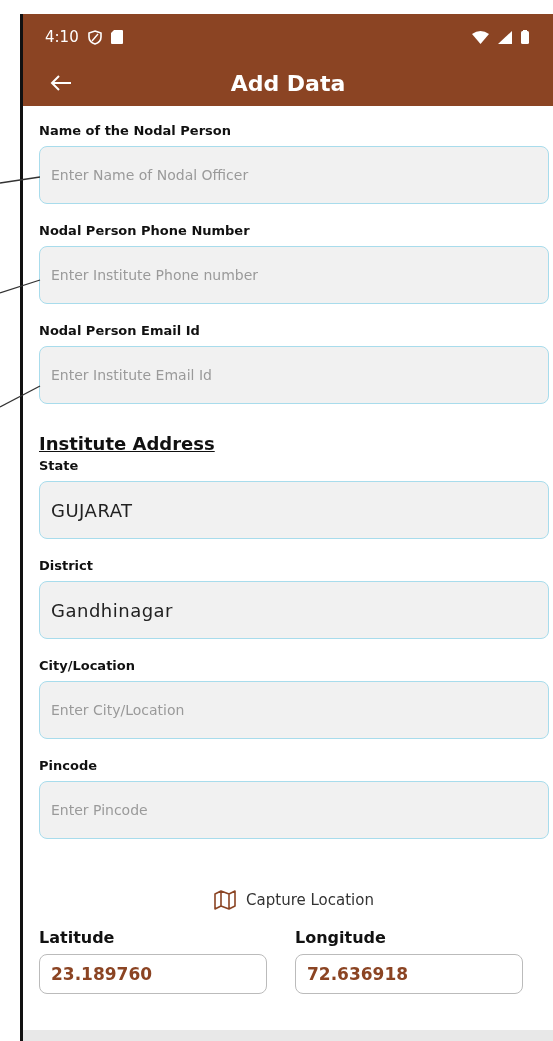 This screenshot has height=1041, width=553. What do you see at coordinates (94, 37) in the screenshot?
I see `shield-icon` at bounding box center [94, 37].